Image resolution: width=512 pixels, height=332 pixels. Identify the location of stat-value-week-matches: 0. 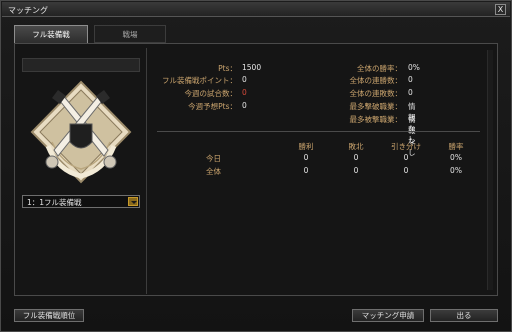
(244, 92).